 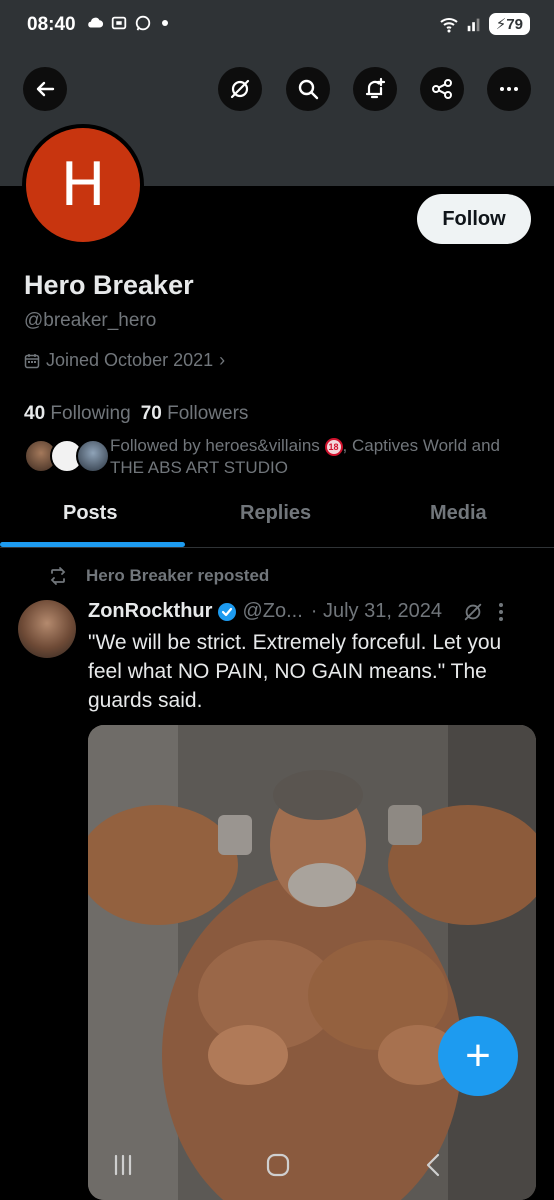 I want to click on bolt-icon: ⚡, so click(x=501, y=24).